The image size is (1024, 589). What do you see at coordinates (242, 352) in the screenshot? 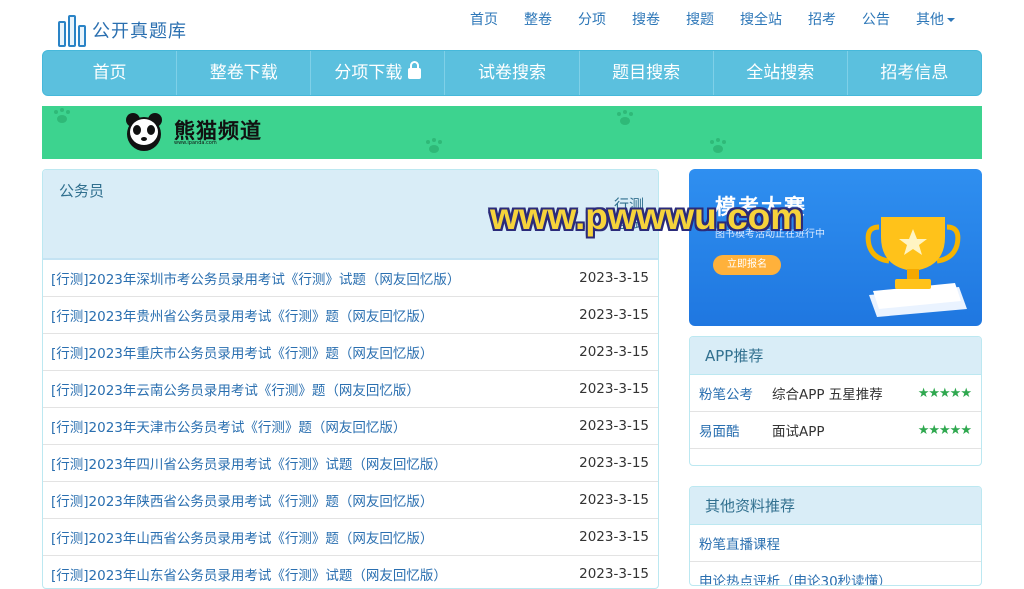
I see `exam-link: [行测]2023年重庆市公务员录用考试《行测》题（网友回忆版）` at bounding box center [242, 352].